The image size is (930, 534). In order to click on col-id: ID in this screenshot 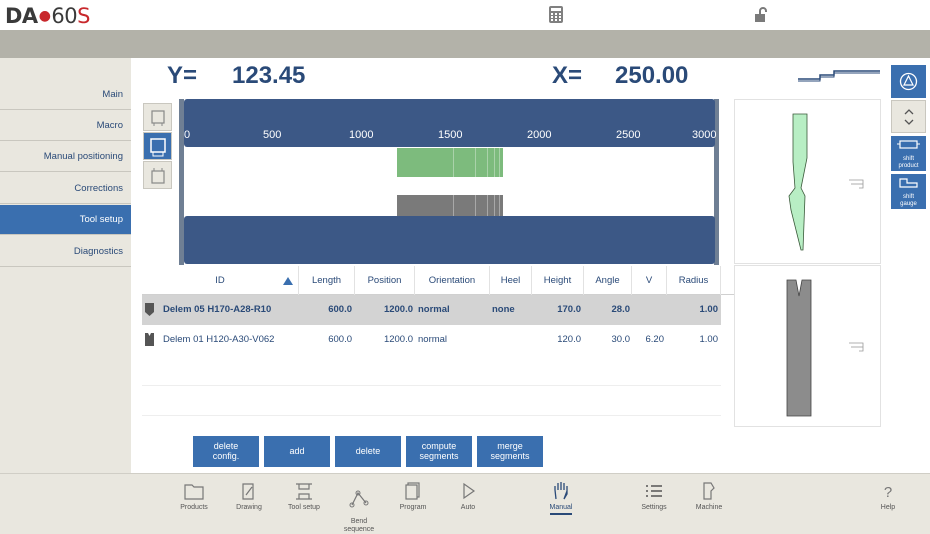, I will do `click(220, 280)`.